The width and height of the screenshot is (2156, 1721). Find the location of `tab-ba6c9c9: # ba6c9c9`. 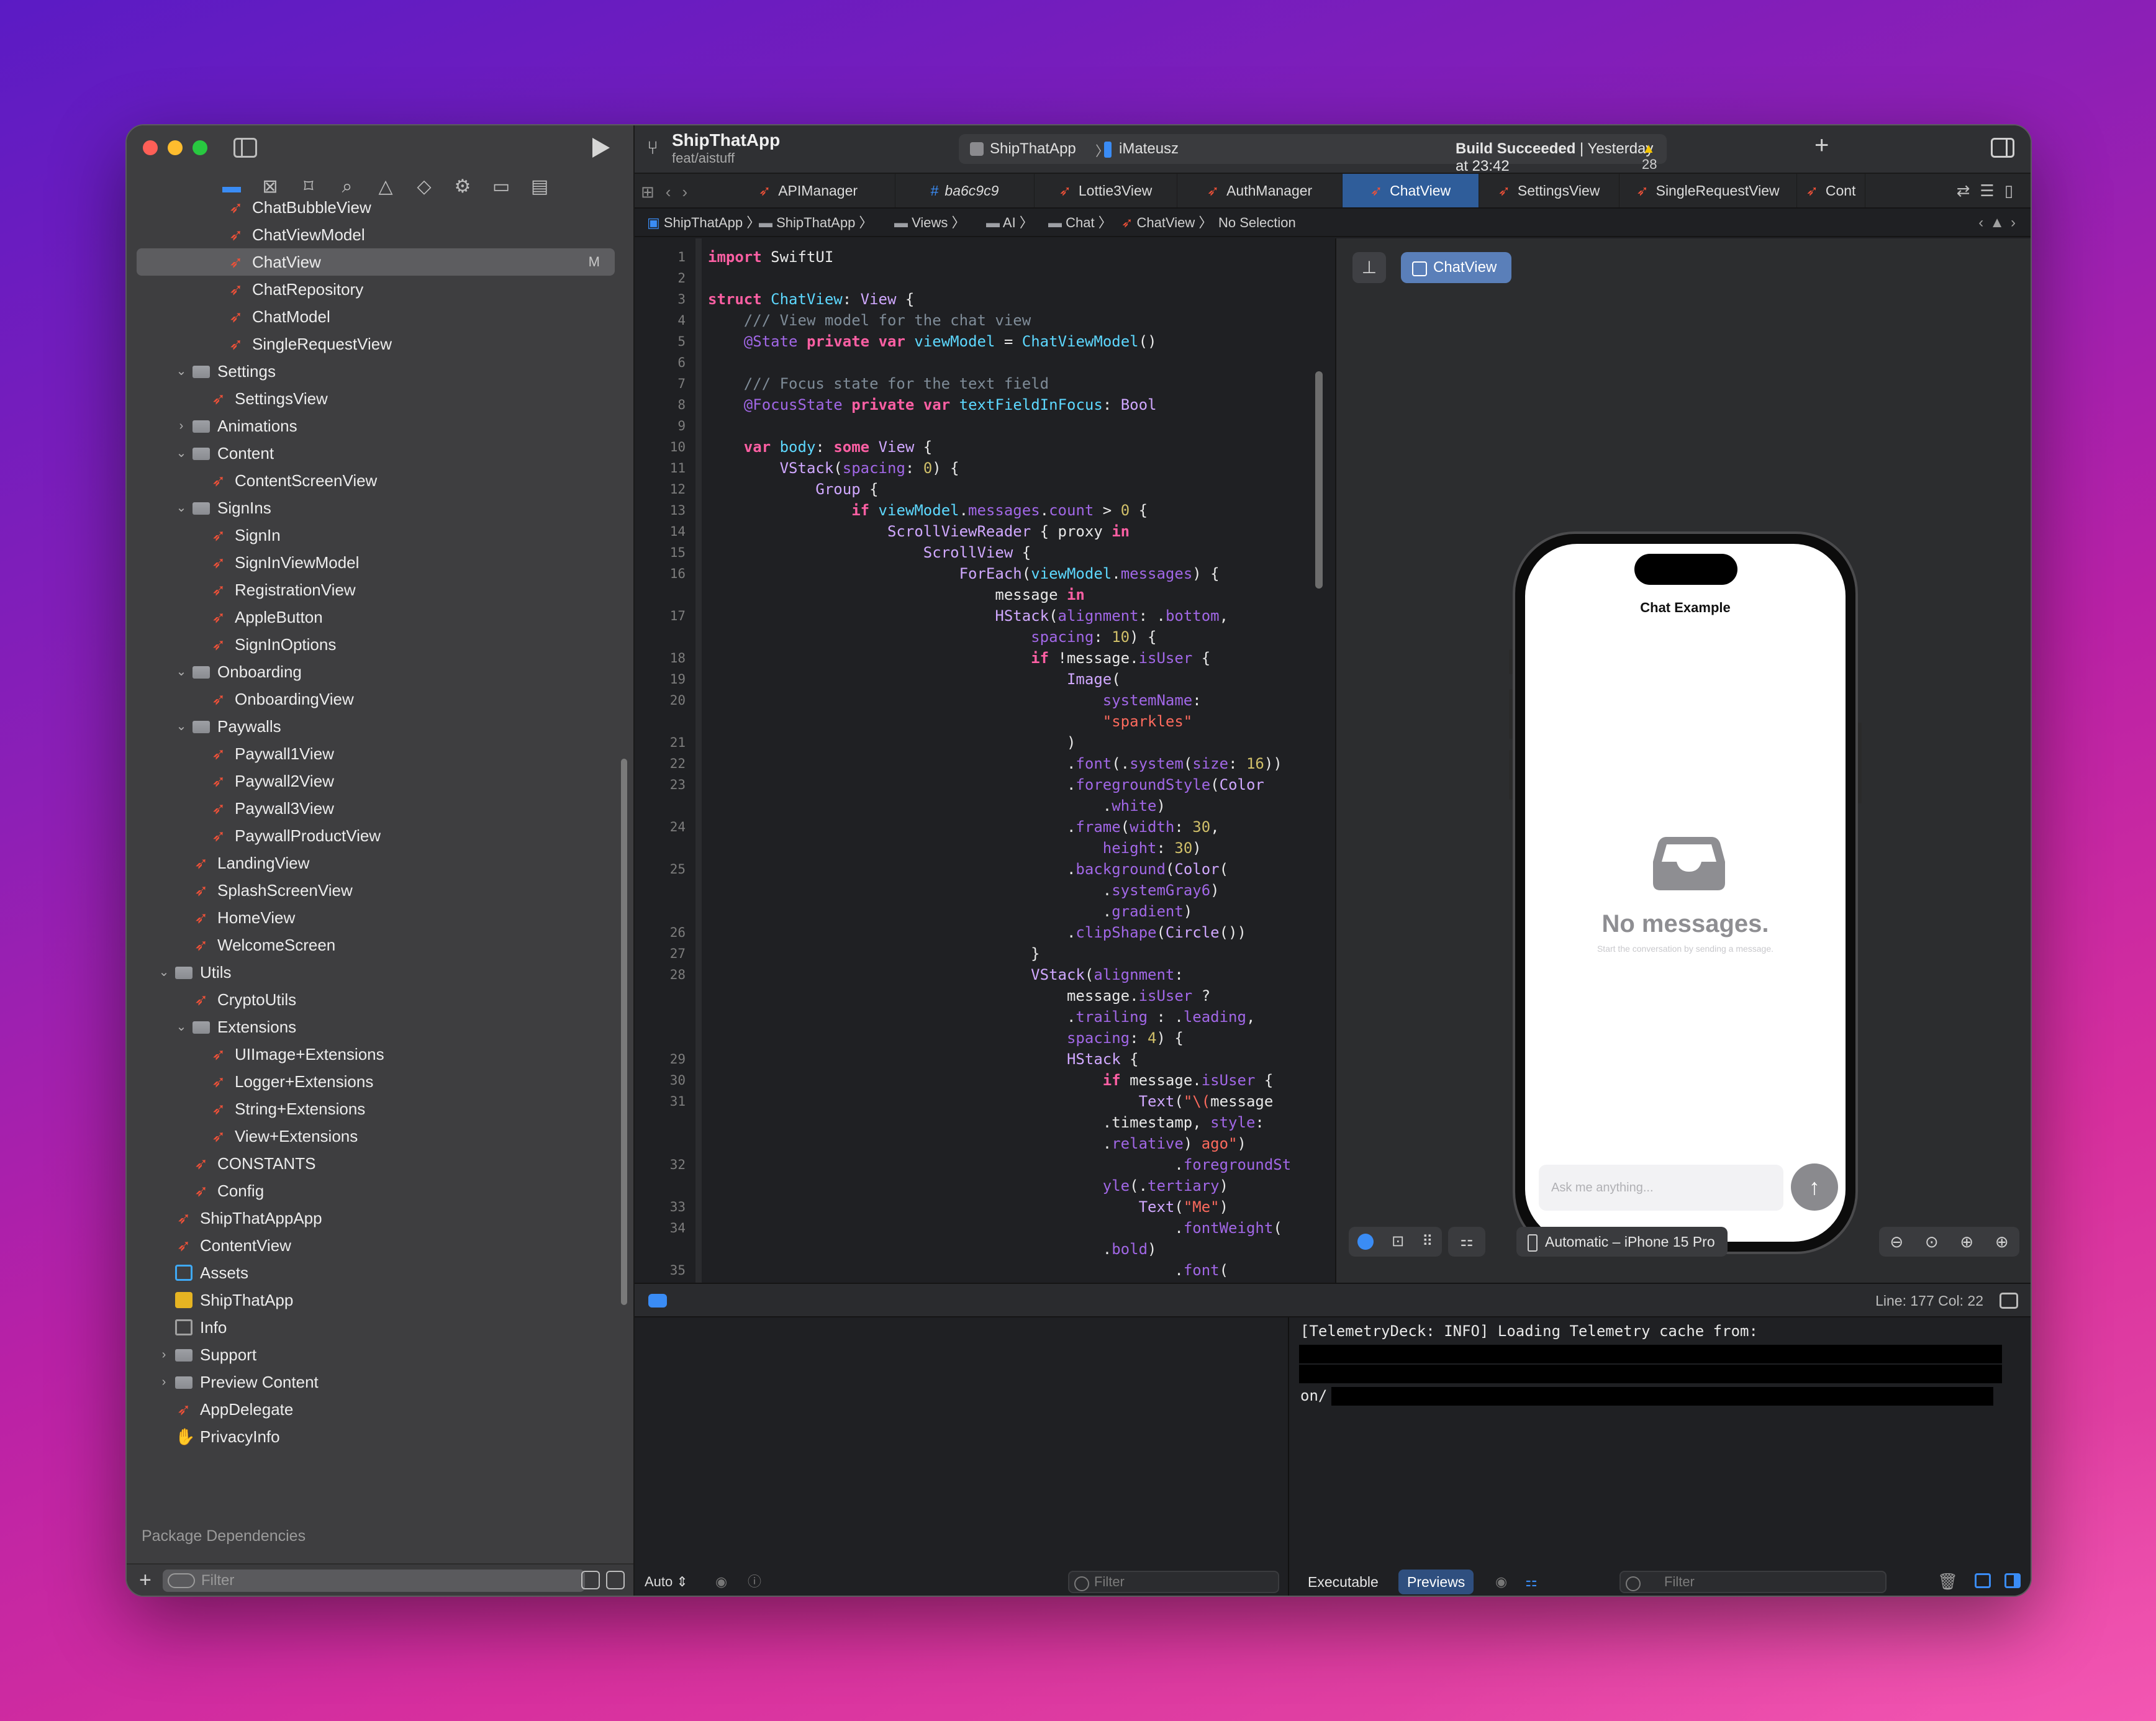

tab-ba6c9c9: # ba6c9c9 is located at coordinates (965, 191).